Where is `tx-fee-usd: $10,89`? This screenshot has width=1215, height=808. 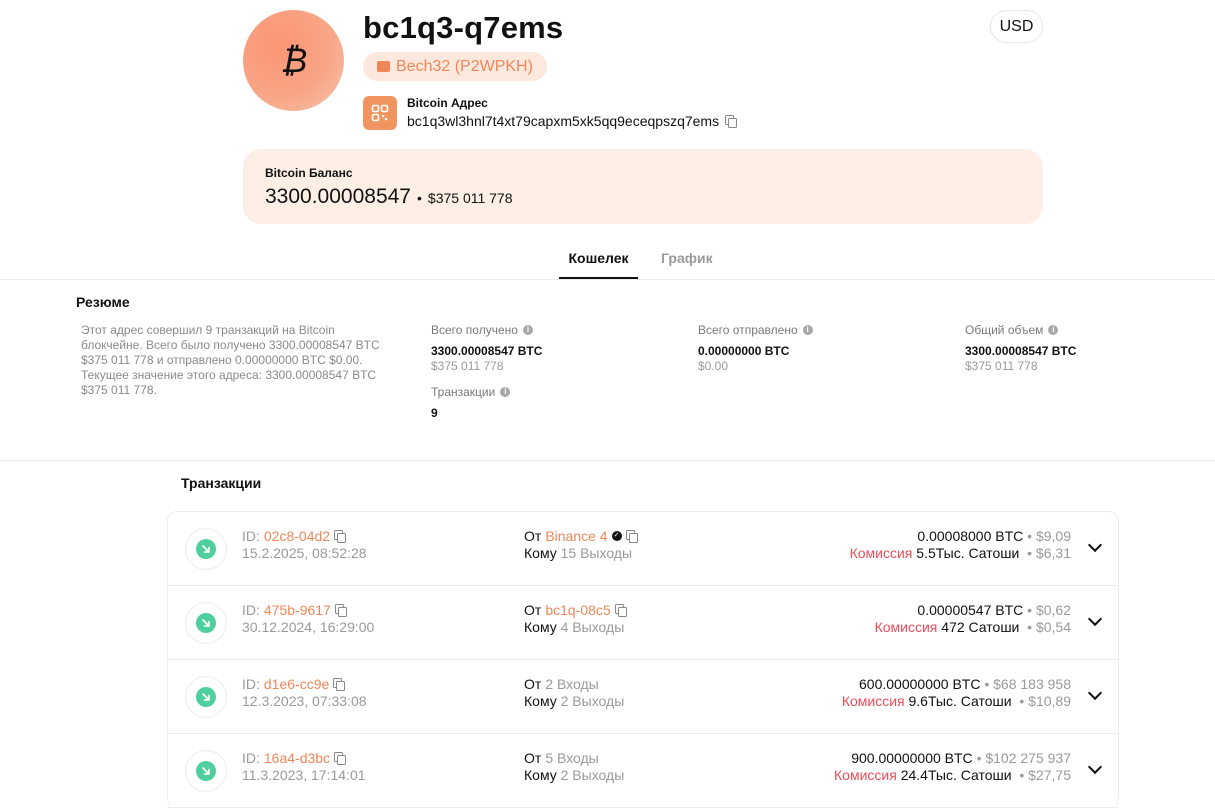
tx-fee-usd: $10,89 is located at coordinates (1049, 701).